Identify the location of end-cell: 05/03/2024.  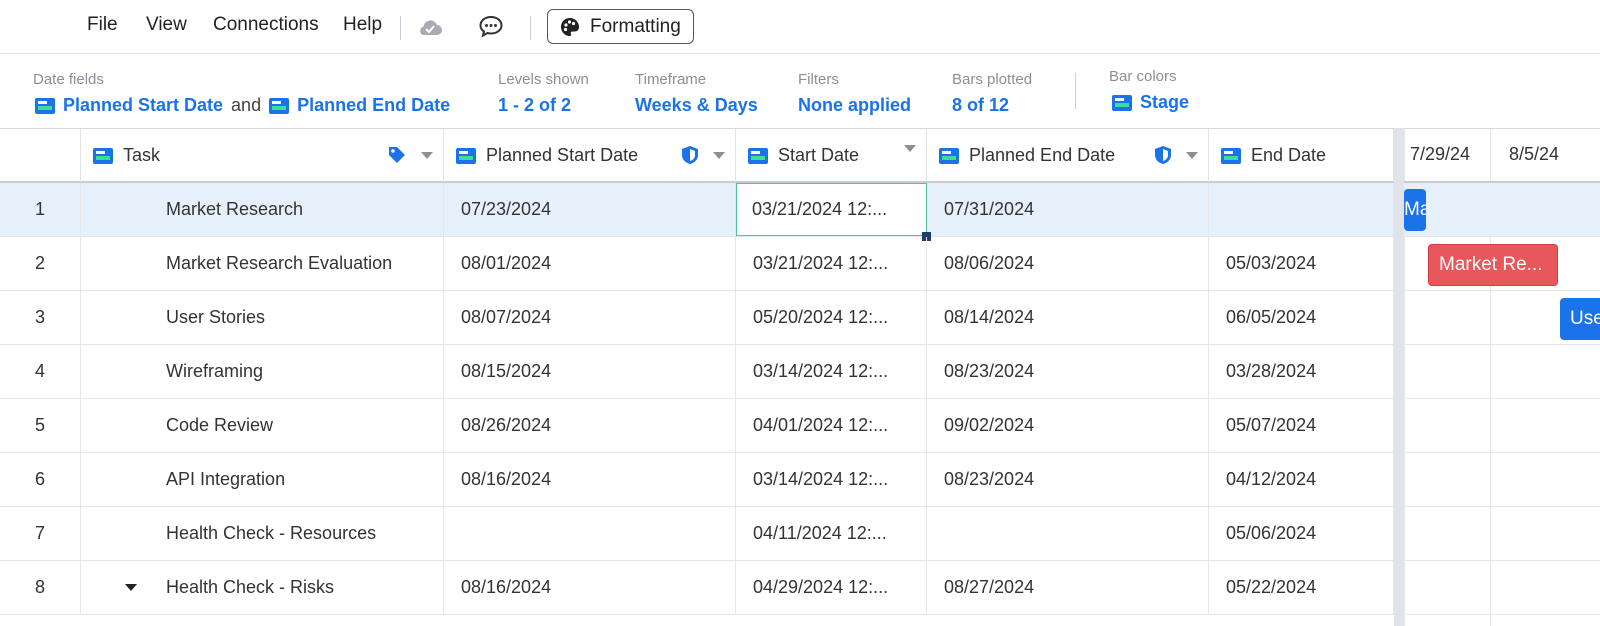
(1301, 263).